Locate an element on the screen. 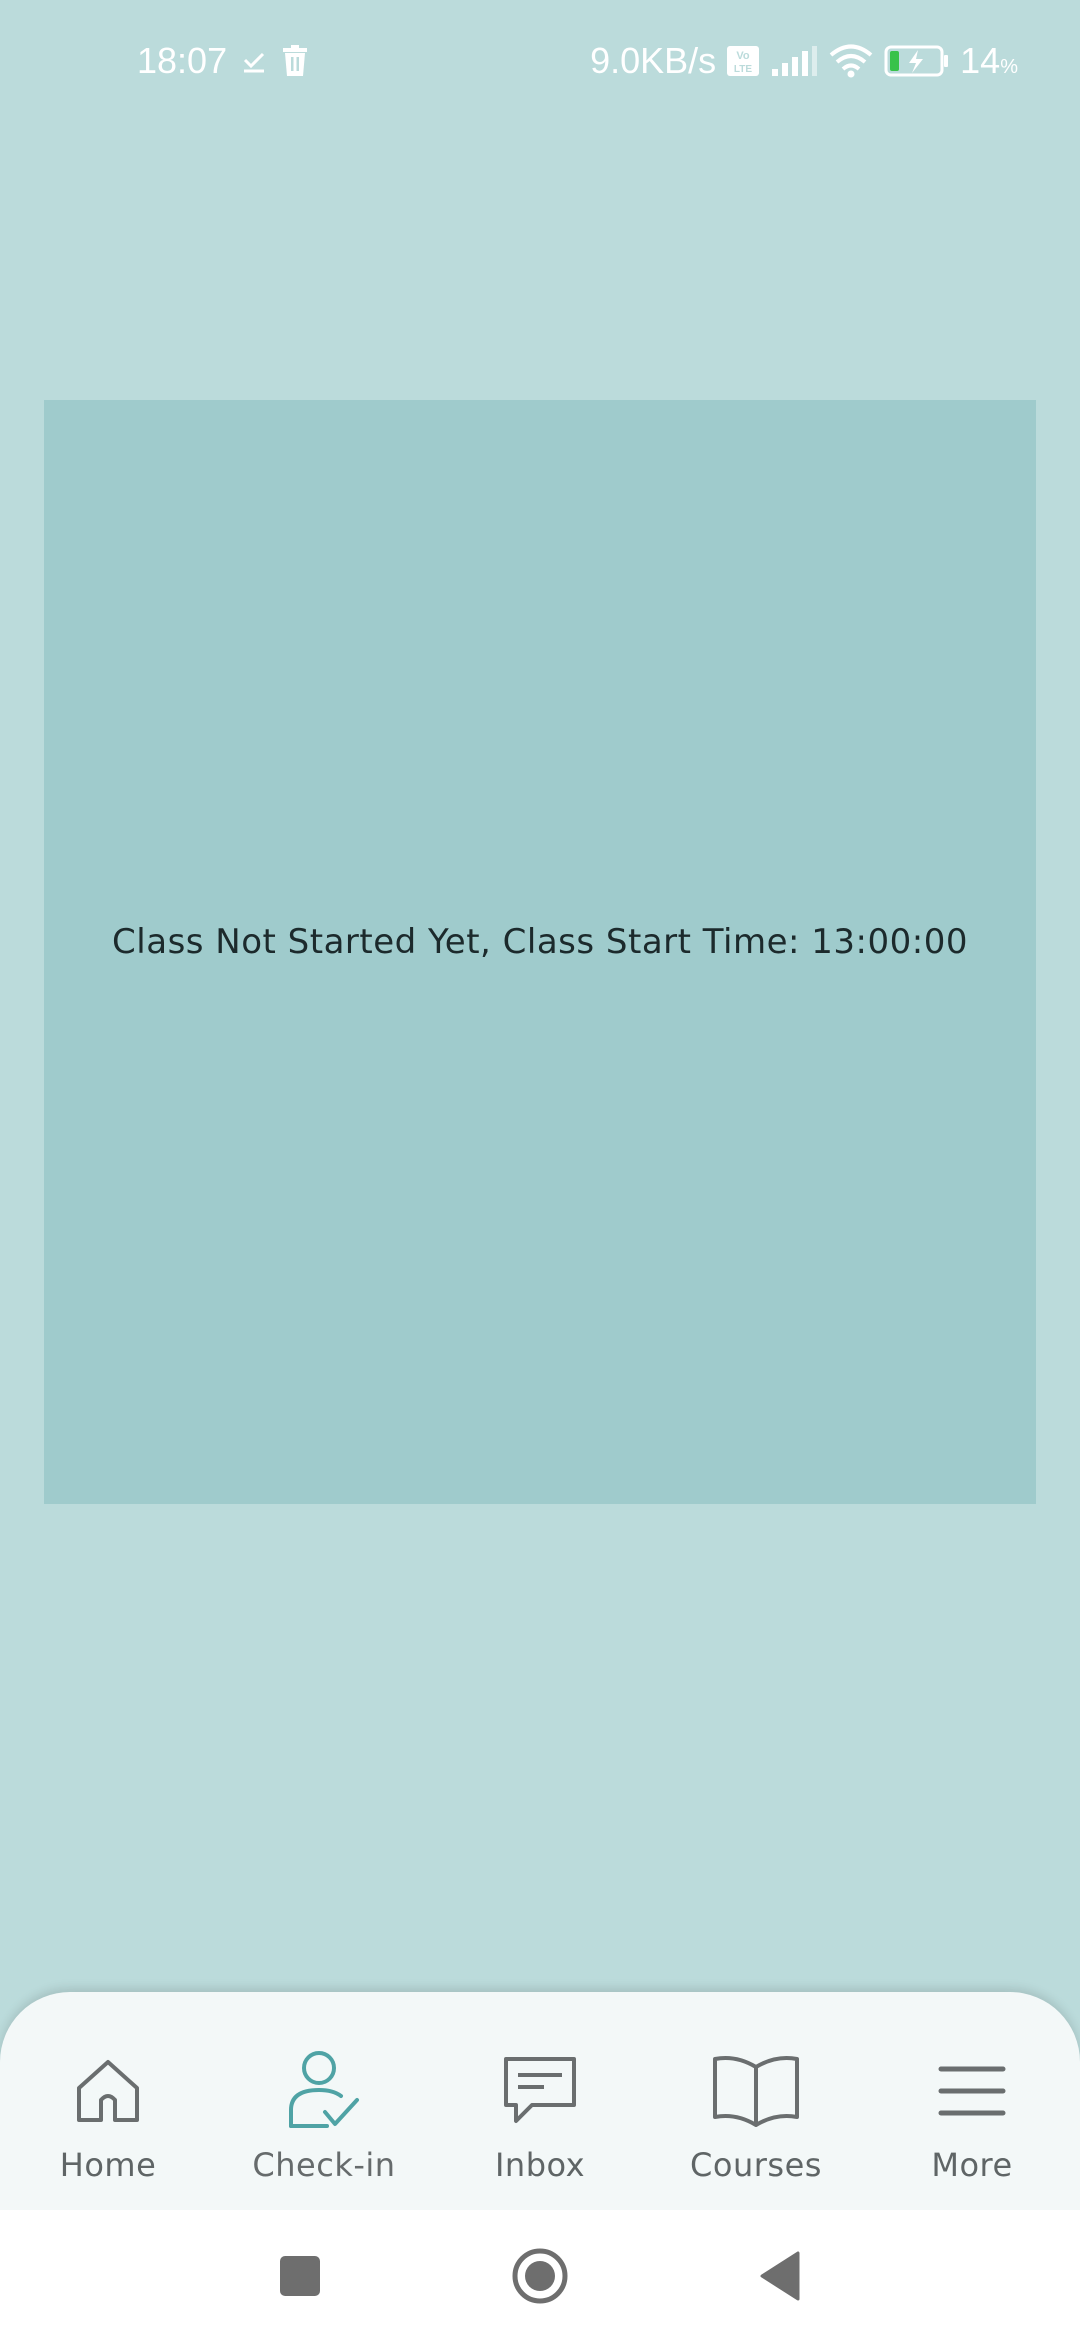 The width and height of the screenshot is (1080, 2340). chat-icon is located at coordinates (540, 2091).